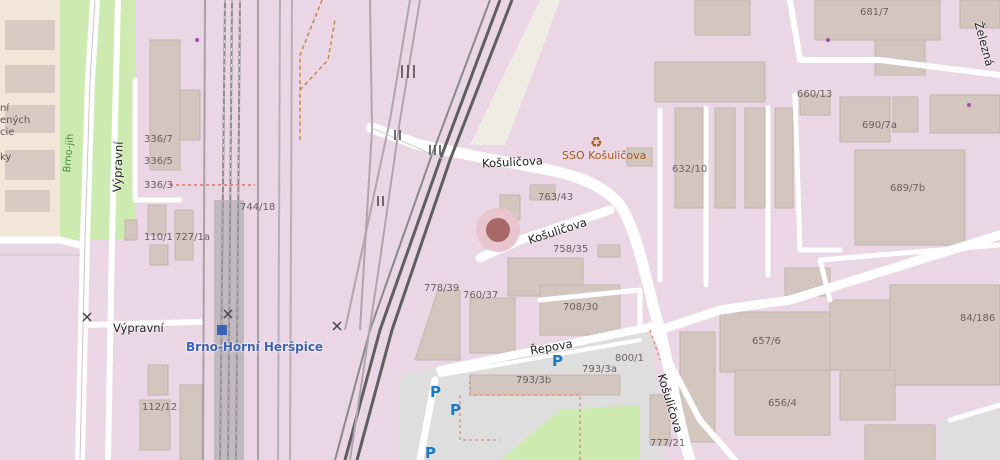  What do you see at coordinates (766, 341) in the screenshot?
I see `house-number: 657/6` at bounding box center [766, 341].